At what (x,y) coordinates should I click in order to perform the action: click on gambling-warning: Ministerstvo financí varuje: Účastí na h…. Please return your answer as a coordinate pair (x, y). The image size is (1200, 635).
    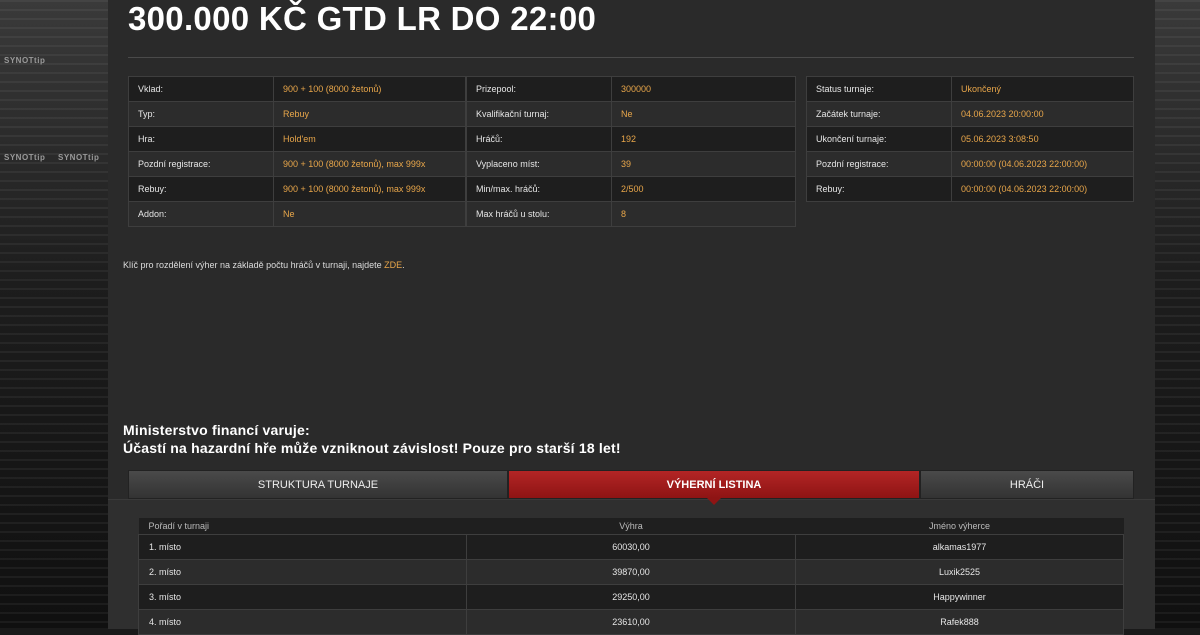
    Looking at the image, I should click on (372, 439).